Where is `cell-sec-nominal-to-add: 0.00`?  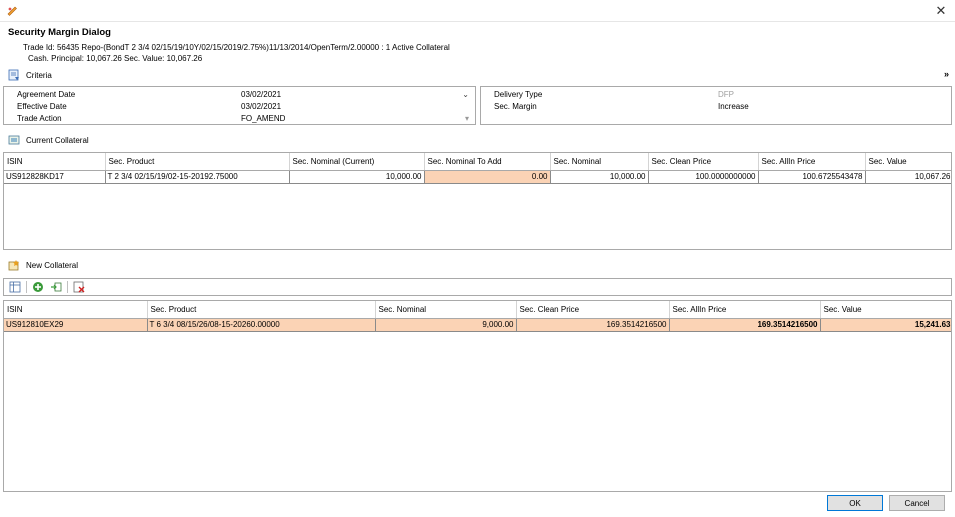 cell-sec-nominal-to-add: 0.00 is located at coordinates (487, 177).